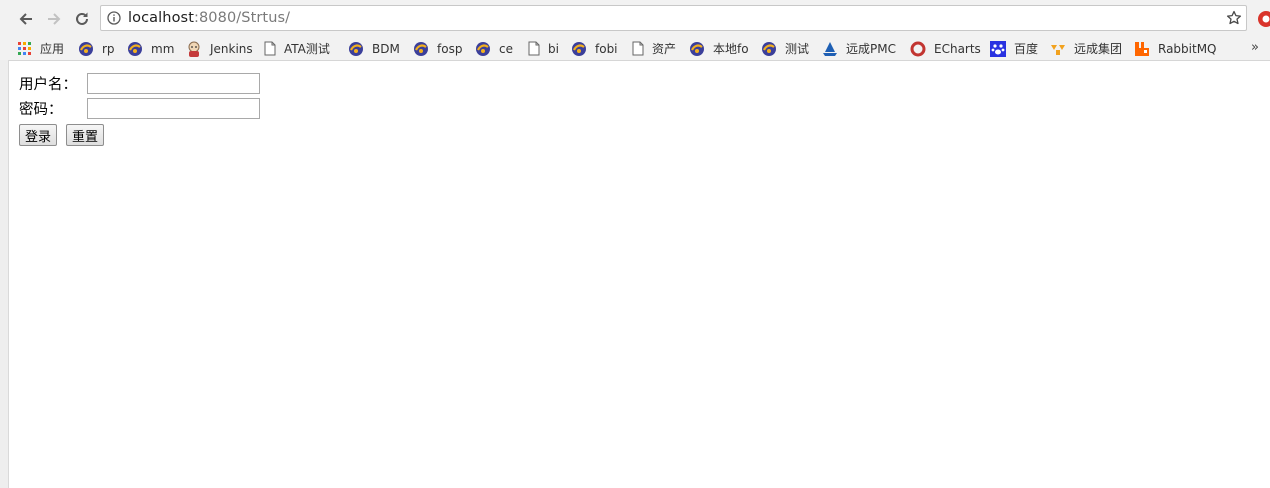  I want to click on extension-icon, so click(1263, 19).